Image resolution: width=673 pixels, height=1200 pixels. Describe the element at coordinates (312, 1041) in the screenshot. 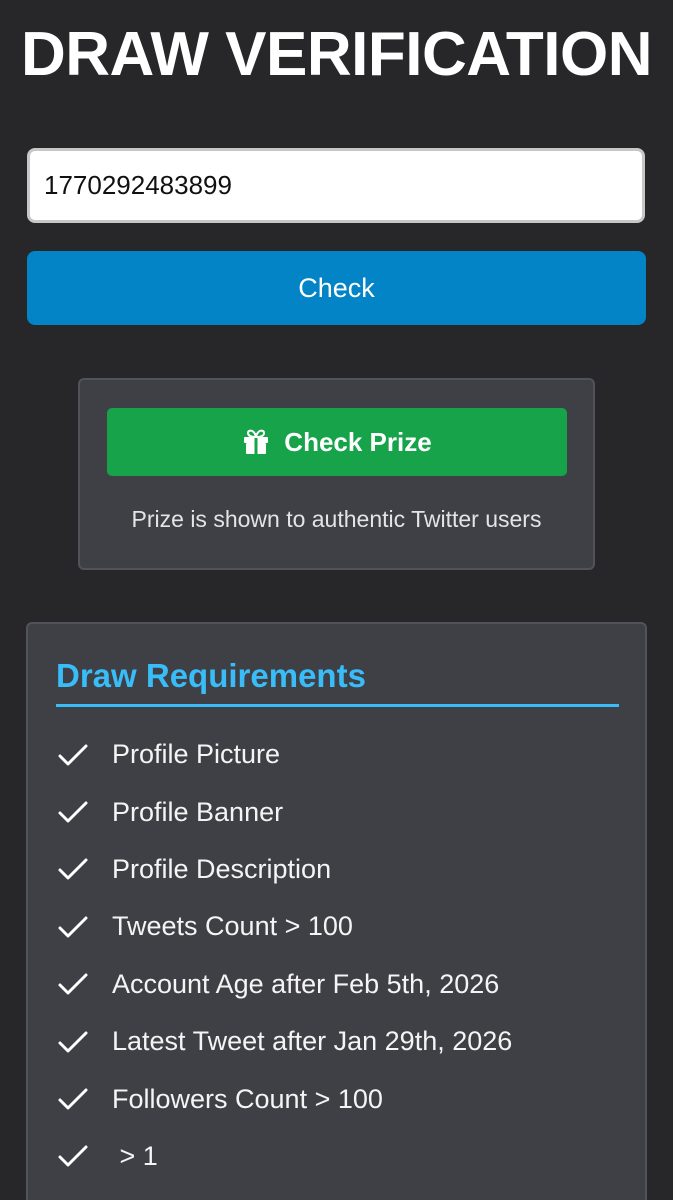

I see `requirement-label: Latest Tweet after Jan 29th, 2026` at that location.